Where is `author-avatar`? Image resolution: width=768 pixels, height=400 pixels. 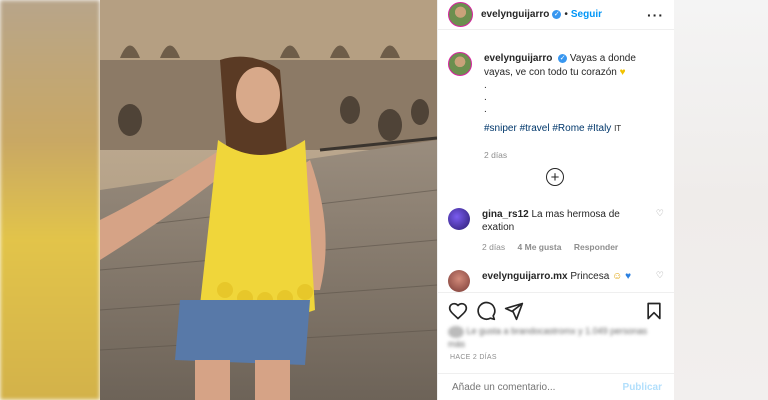
author-avatar is located at coordinates (460, 14).